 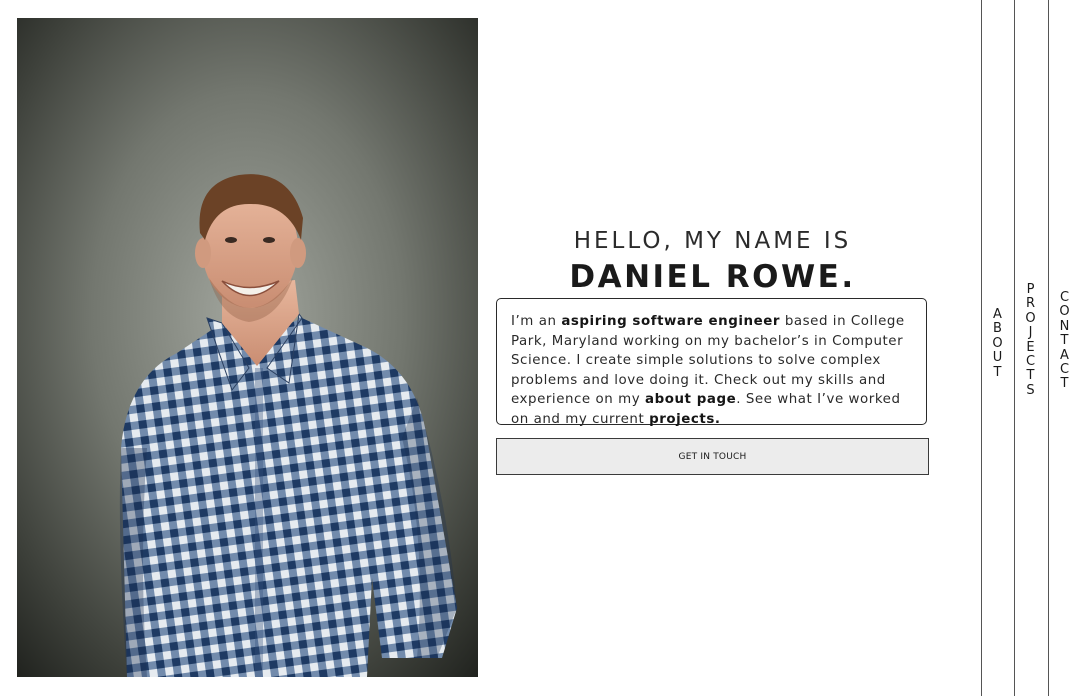 I want to click on nav-label: PROJECTS, so click(x=1030, y=340).